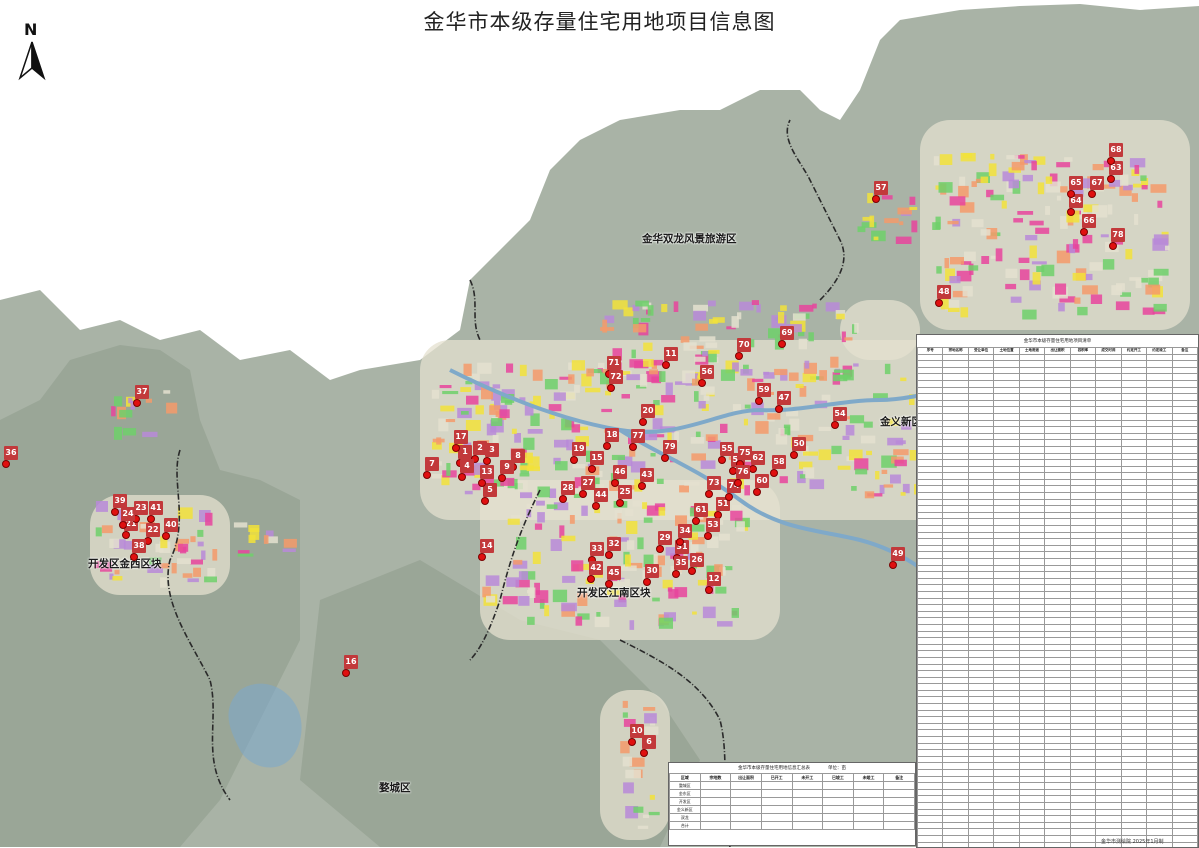  I want to click on project-marker-57: 57, so click(881, 188).